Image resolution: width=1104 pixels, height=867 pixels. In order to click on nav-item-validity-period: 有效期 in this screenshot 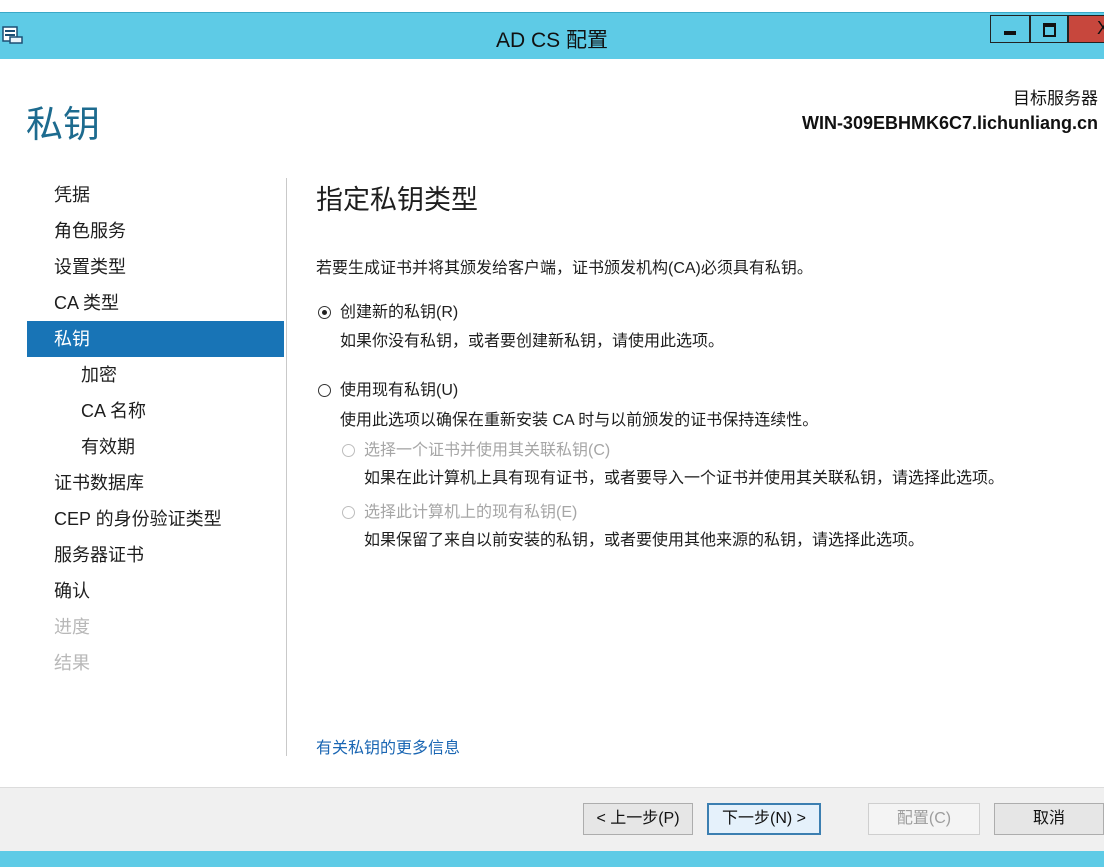, I will do `click(155, 447)`.